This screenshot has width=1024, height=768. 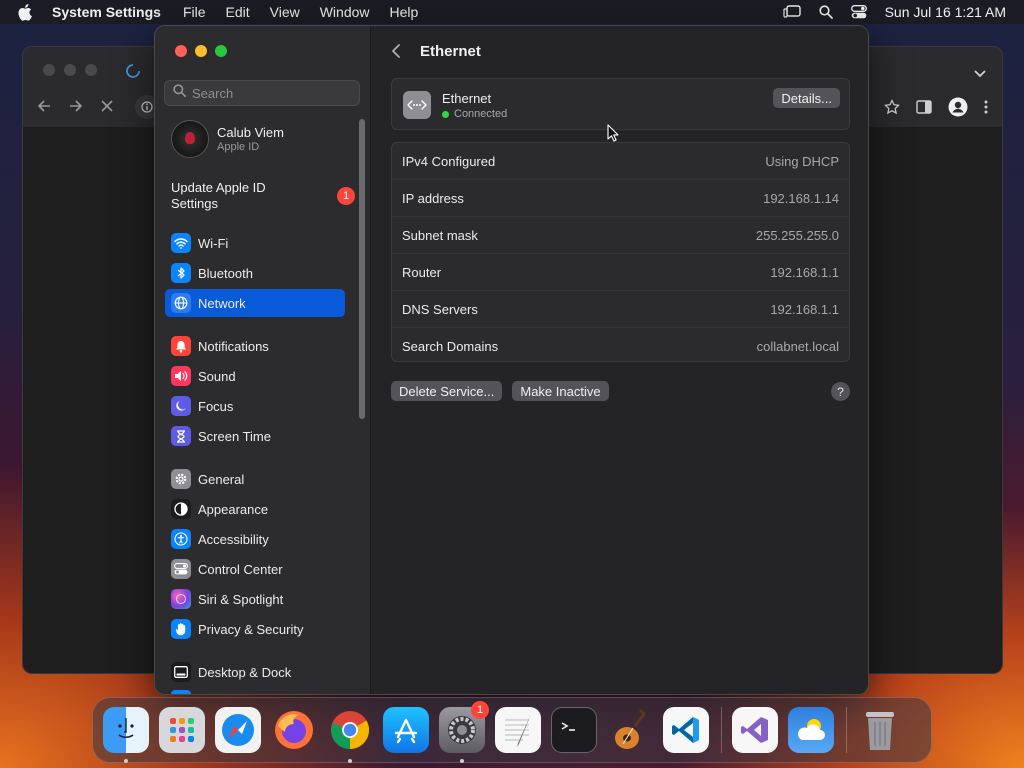 What do you see at coordinates (560, 391) in the screenshot?
I see `make-inactive-button: Make Inactive` at bounding box center [560, 391].